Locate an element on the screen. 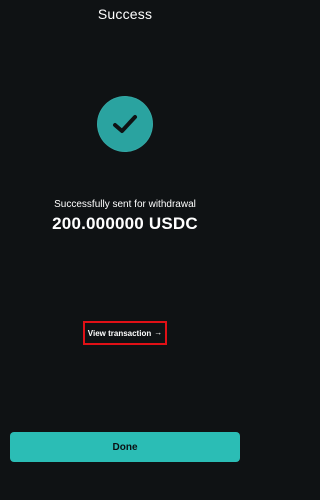 Image resolution: width=320 pixels, height=500 pixels. withdrawal-amount: 200.000000 USDC is located at coordinates (125, 223).